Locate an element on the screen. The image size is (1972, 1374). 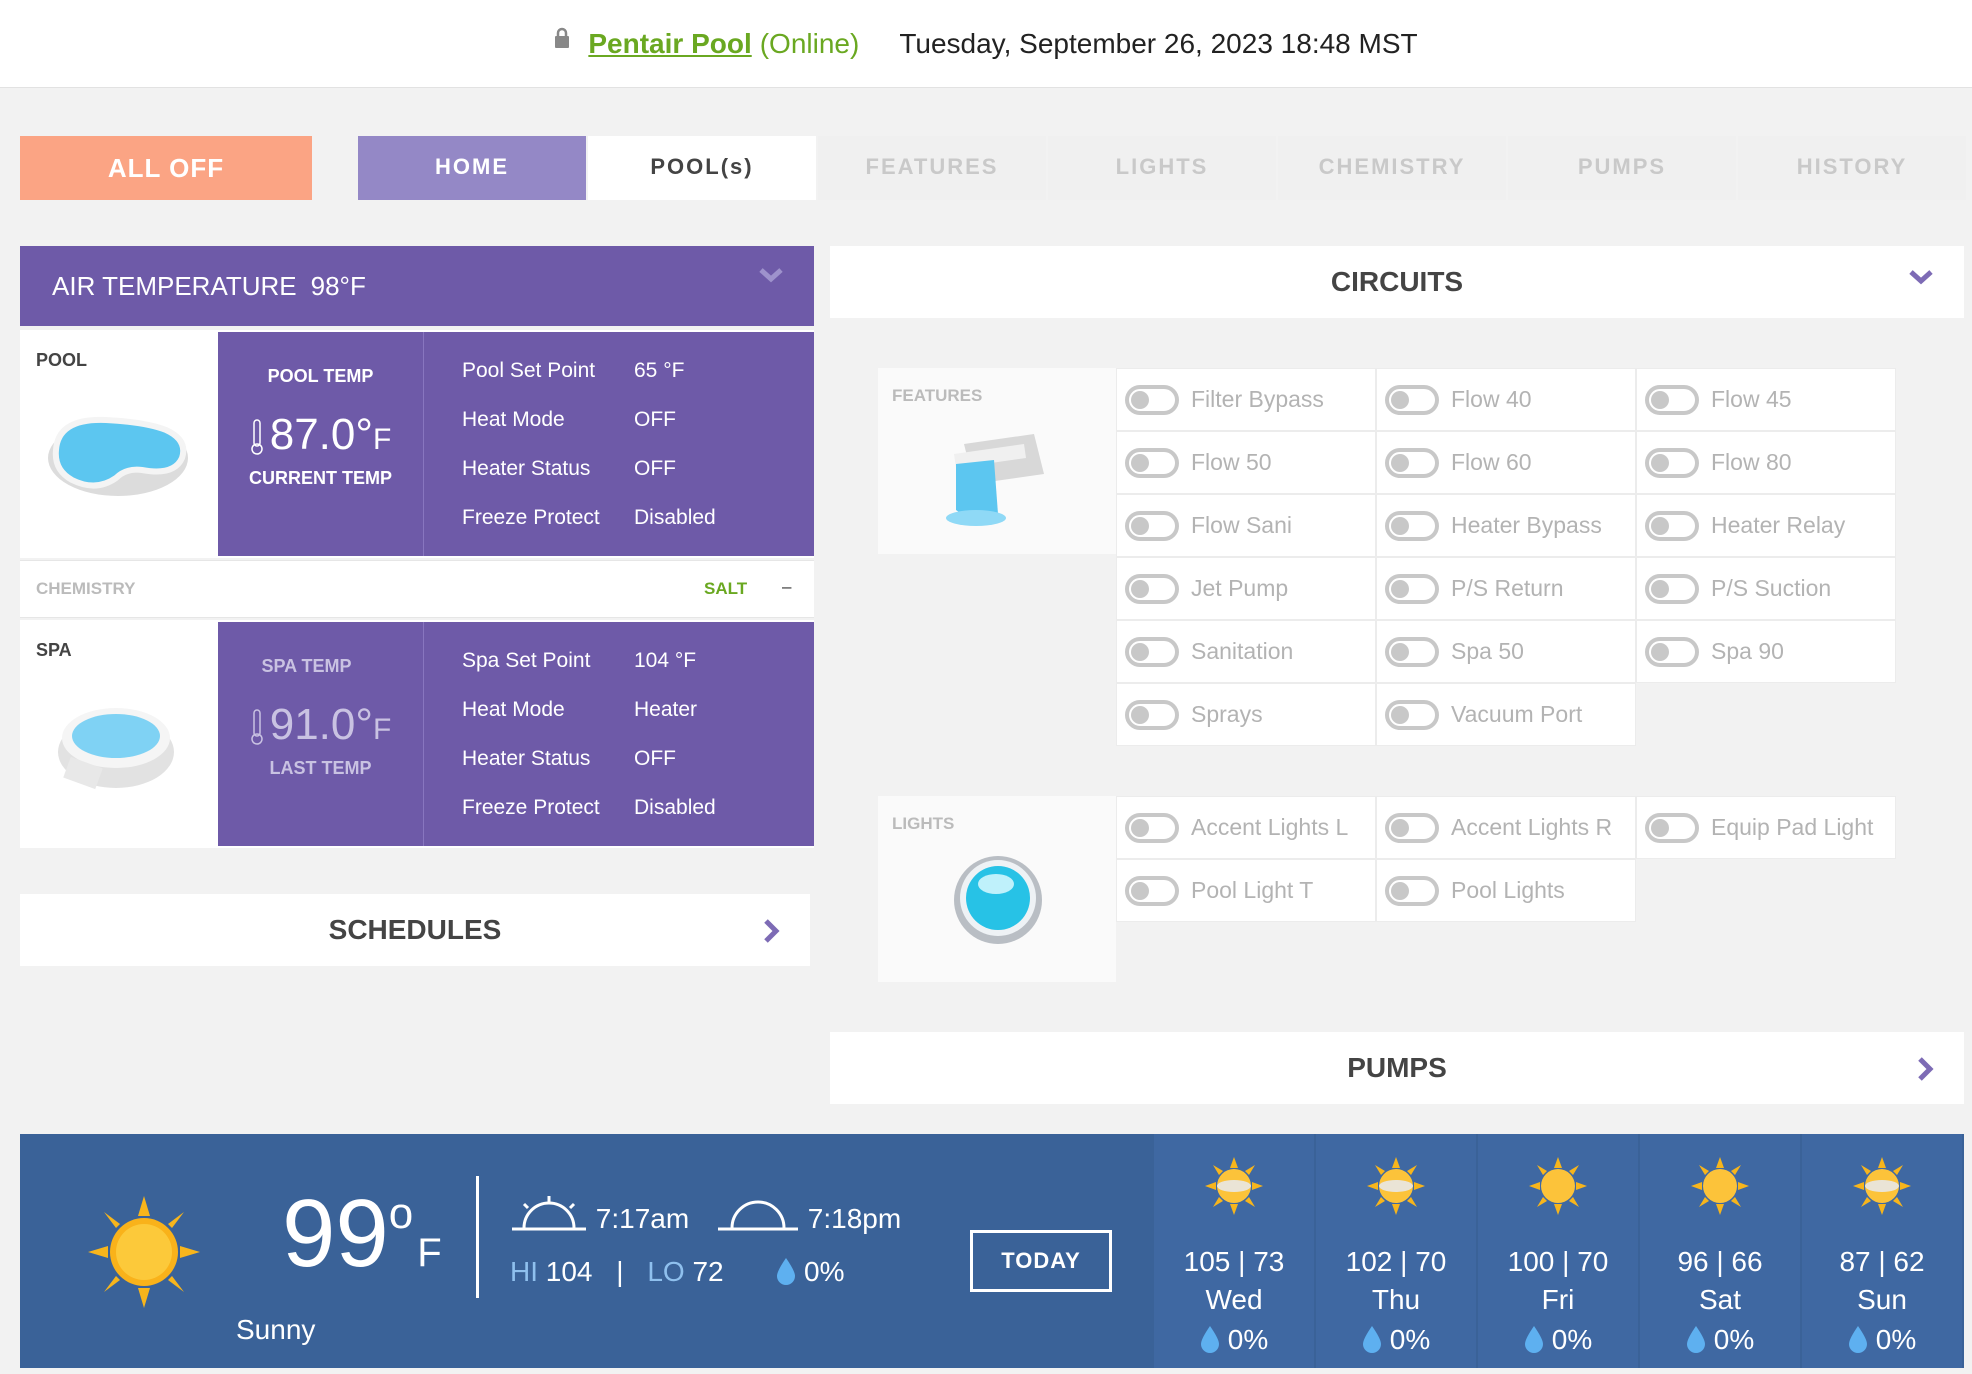
circuit-label: Vacuum Port is located at coordinates (1517, 714).